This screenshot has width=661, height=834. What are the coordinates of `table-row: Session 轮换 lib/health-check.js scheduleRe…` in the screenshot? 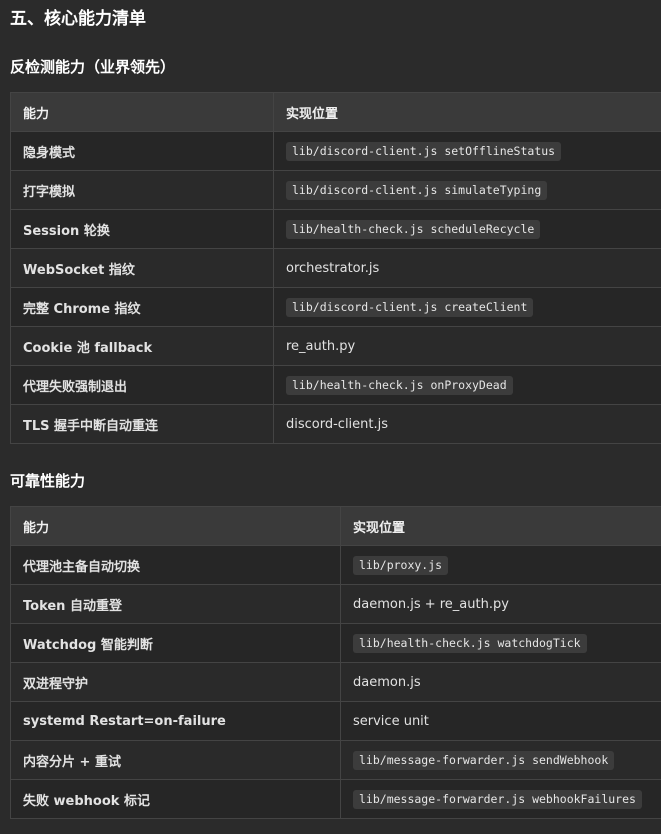 It's located at (335, 229).